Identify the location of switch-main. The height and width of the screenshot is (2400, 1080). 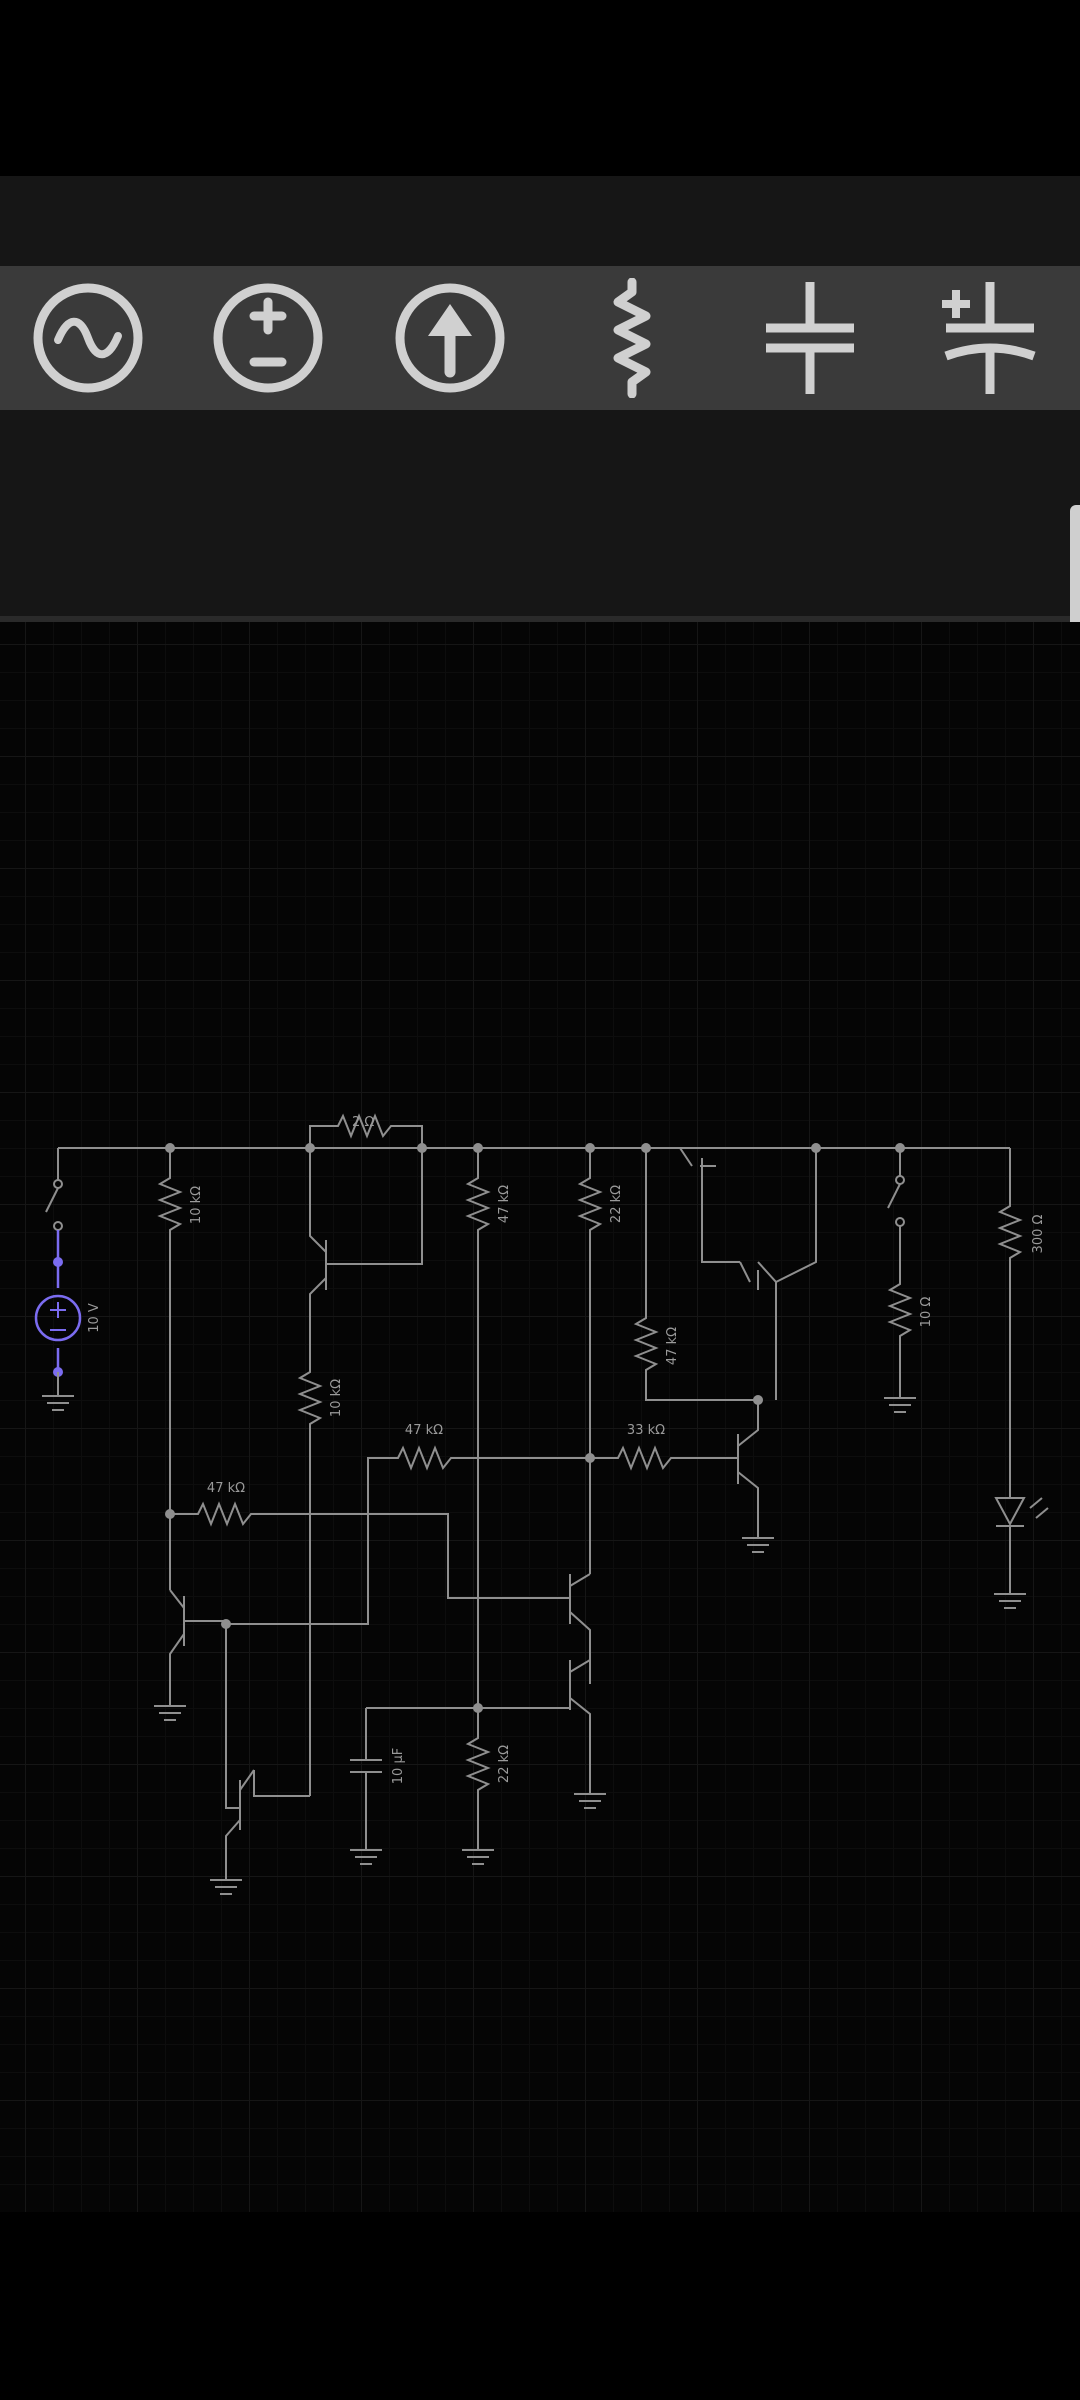
(54, 1189).